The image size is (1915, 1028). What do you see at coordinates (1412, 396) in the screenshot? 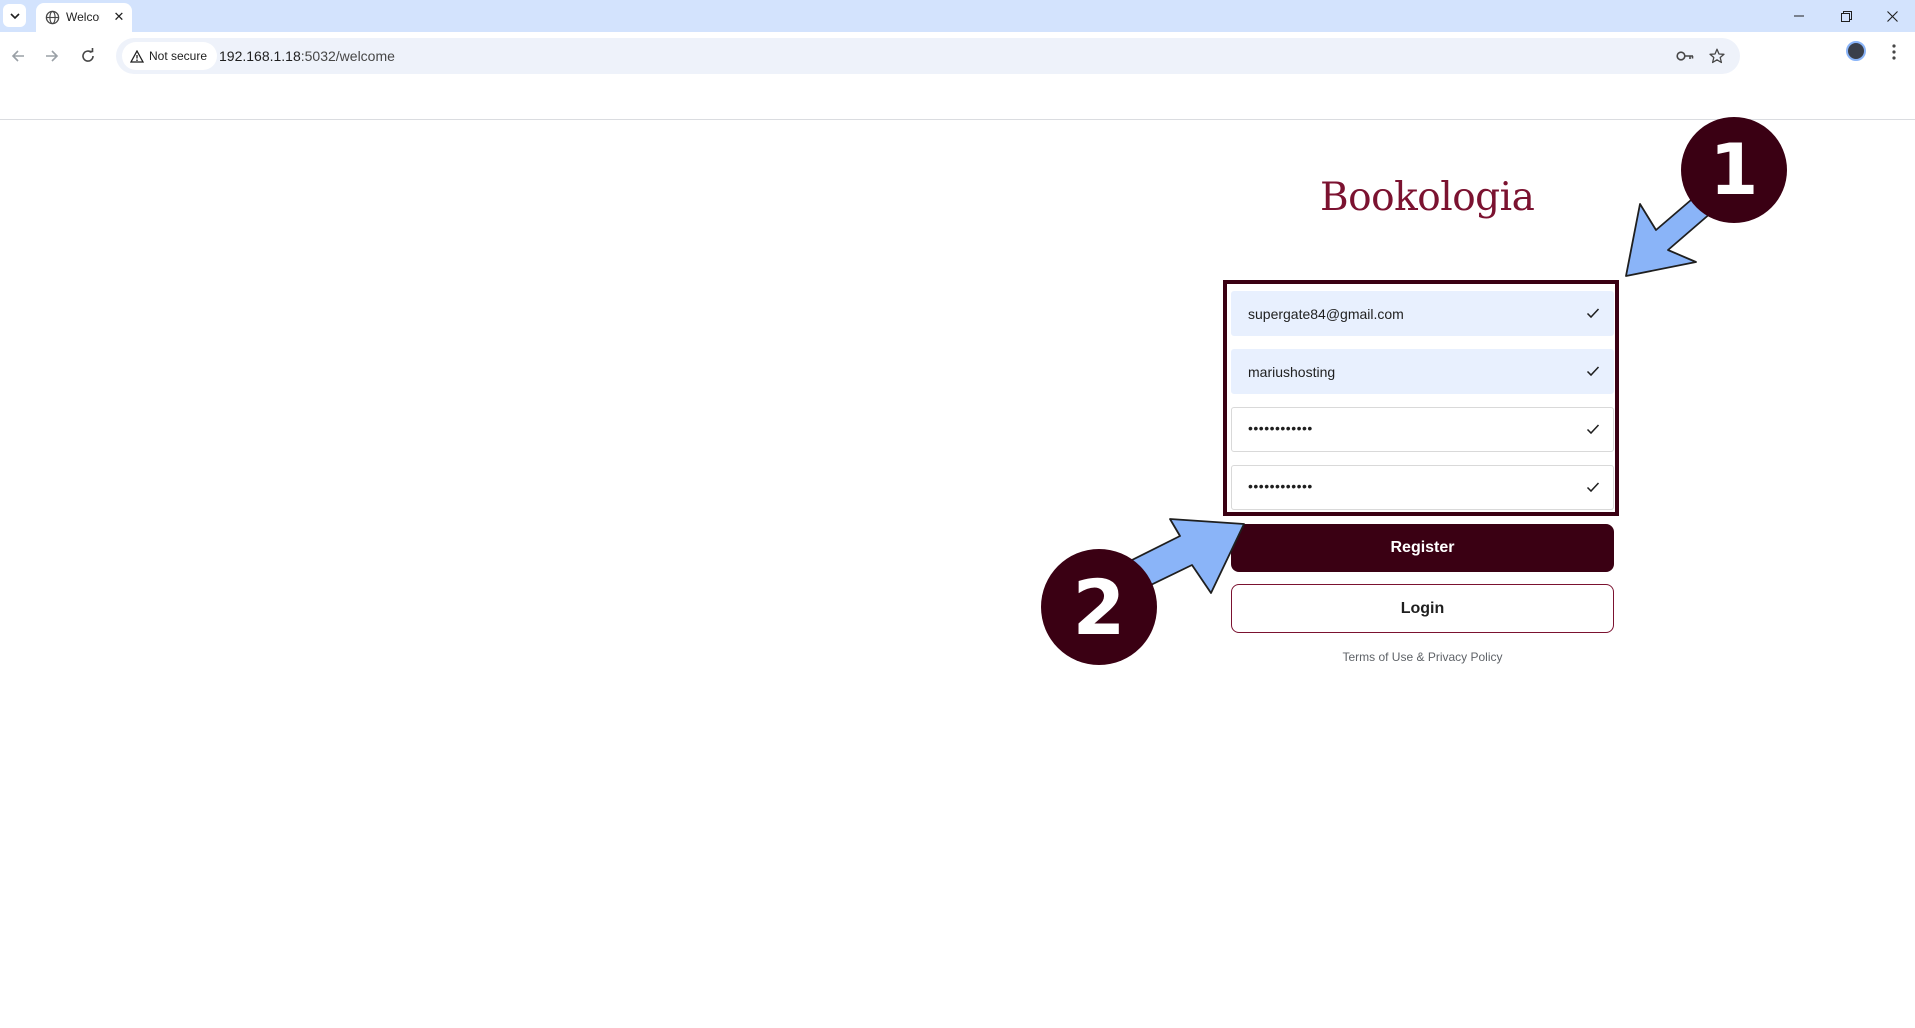
I see `annotation-arrows` at bounding box center [1412, 396].